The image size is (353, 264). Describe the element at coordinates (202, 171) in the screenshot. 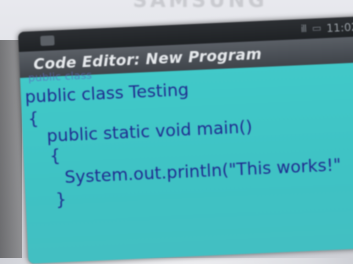

I see `code-line: System.out.println("This works!"` at that location.